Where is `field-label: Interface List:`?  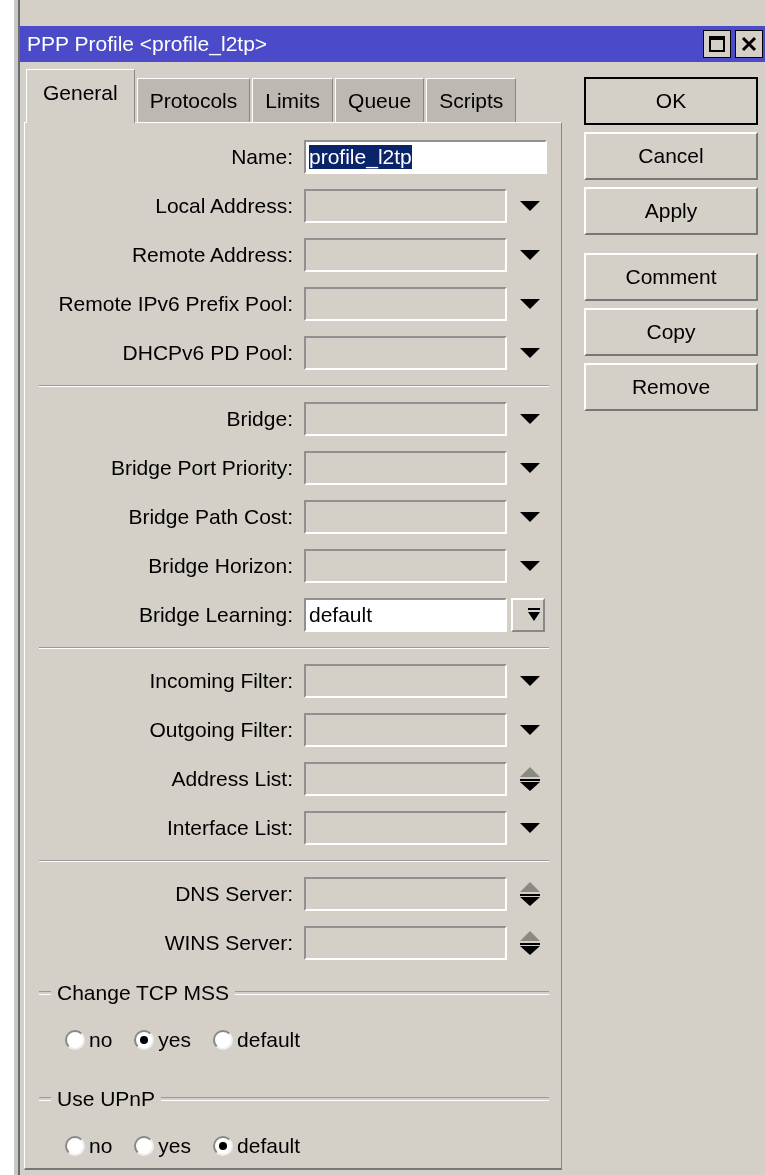
field-label: Interface List: is located at coordinates (229, 828).